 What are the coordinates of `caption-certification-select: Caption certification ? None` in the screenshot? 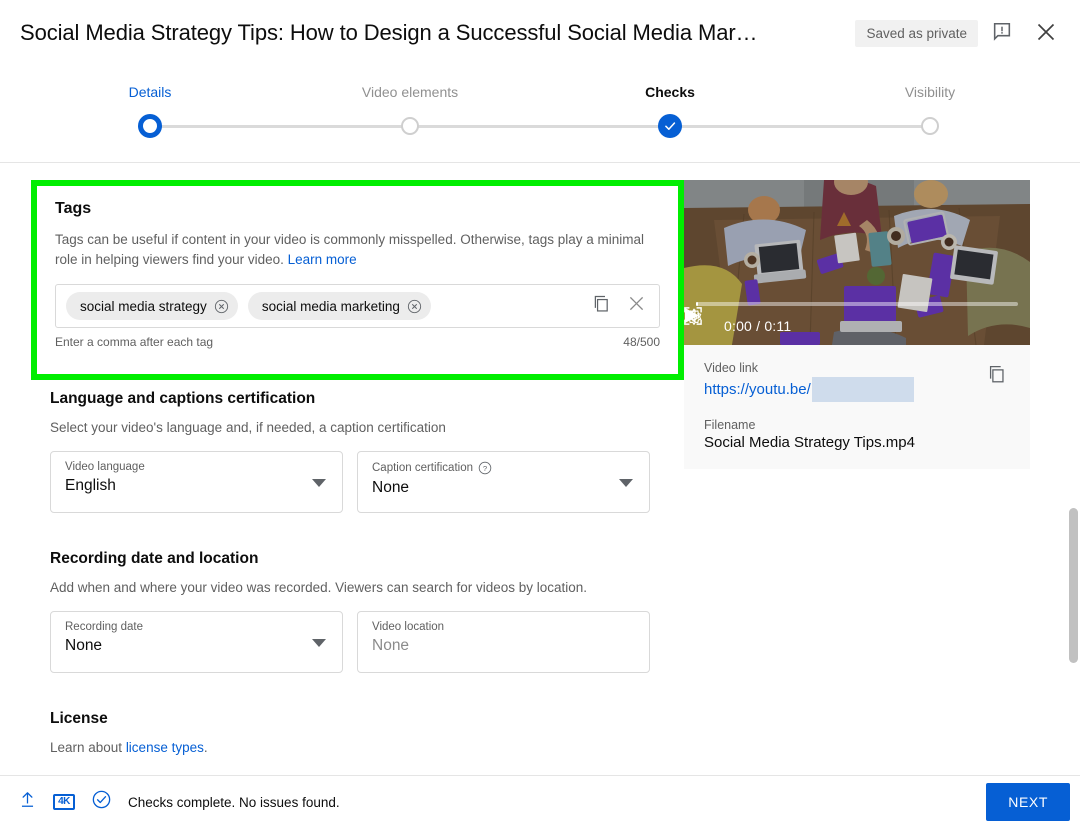 It's located at (503, 482).